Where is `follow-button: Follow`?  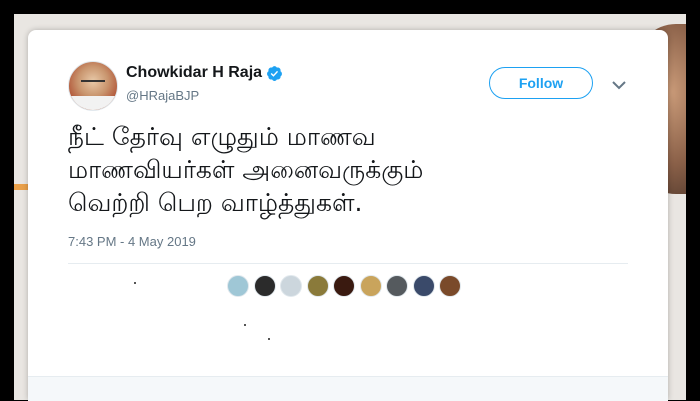
follow-button: Follow is located at coordinates (541, 83).